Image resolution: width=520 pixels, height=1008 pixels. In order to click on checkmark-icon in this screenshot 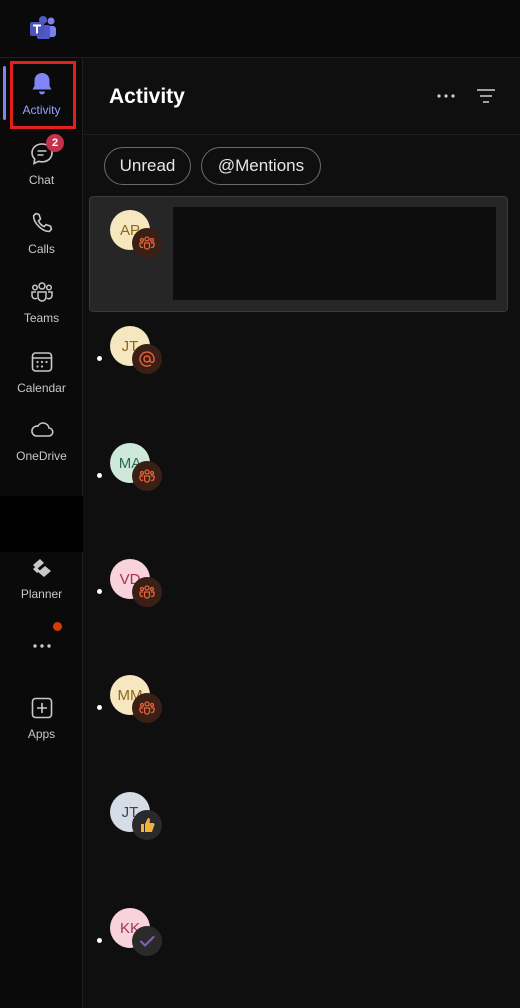, I will do `click(147, 941)`.